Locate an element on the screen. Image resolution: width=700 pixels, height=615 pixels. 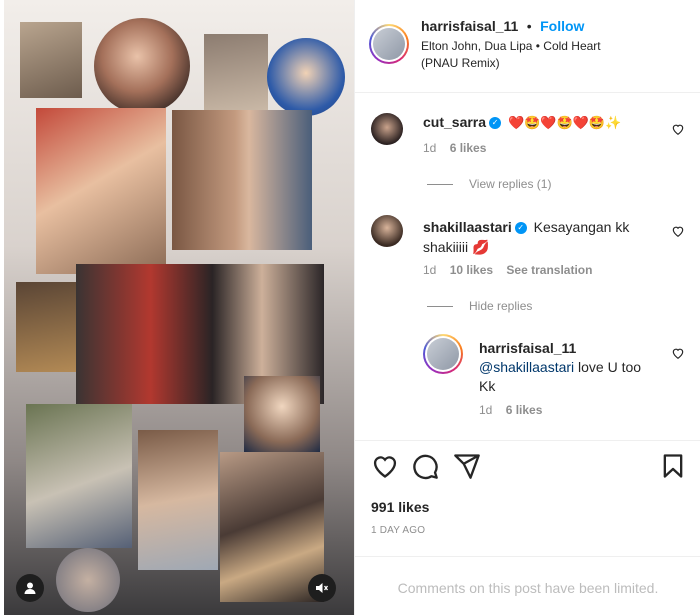
author-avatar is located at coordinates (389, 44).